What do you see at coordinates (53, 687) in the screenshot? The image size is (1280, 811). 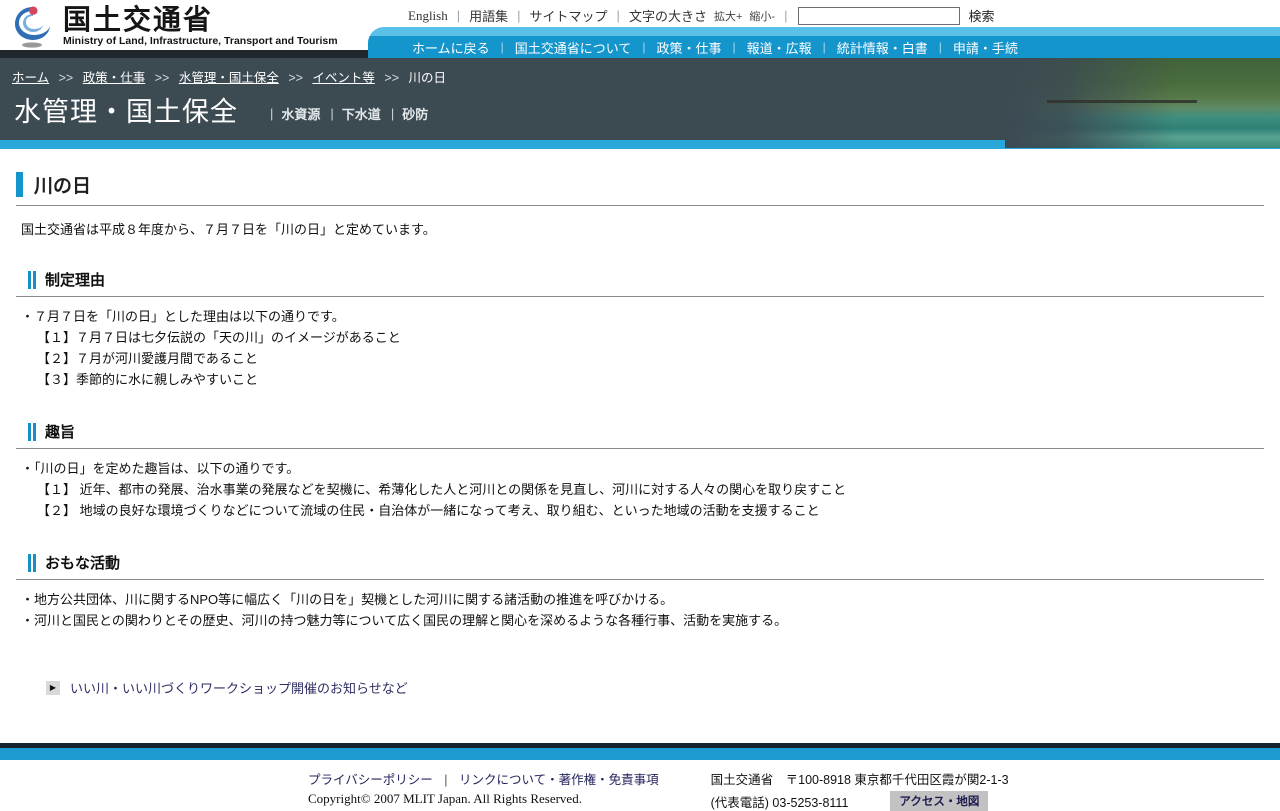 I see `arrow-right-icon: ▶` at bounding box center [53, 687].